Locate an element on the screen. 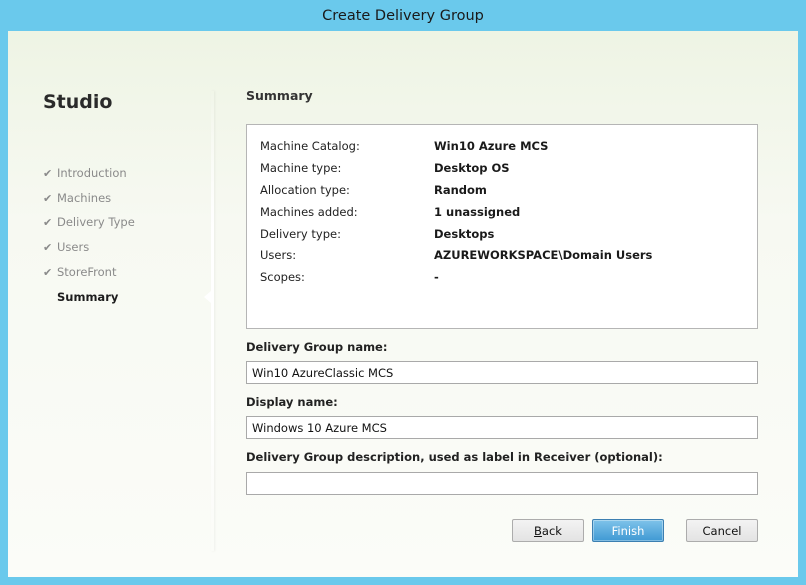 The width and height of the screenshot is (806, 585). summary-row: Scopes: - is located at coordinates (349, 278).